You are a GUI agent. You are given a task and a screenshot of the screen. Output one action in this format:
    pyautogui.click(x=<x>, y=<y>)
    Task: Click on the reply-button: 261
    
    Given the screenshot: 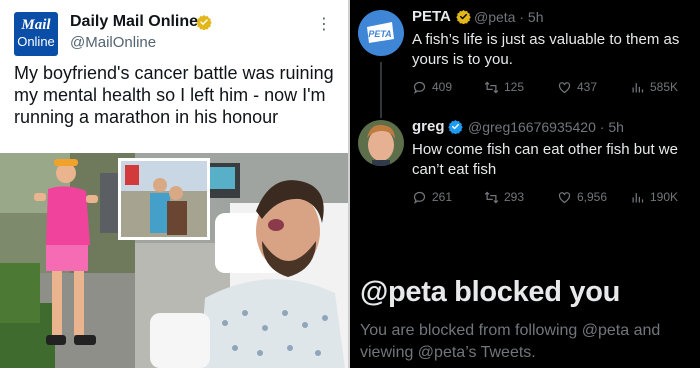 What is the action you would take?
    pyautogui.click(x=432, y=197)
    